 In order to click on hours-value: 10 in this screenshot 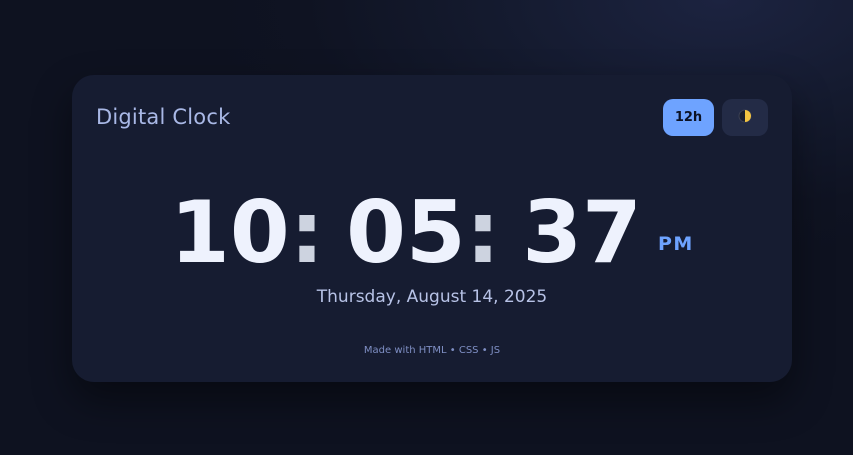, I will do `click(230, 233)`.